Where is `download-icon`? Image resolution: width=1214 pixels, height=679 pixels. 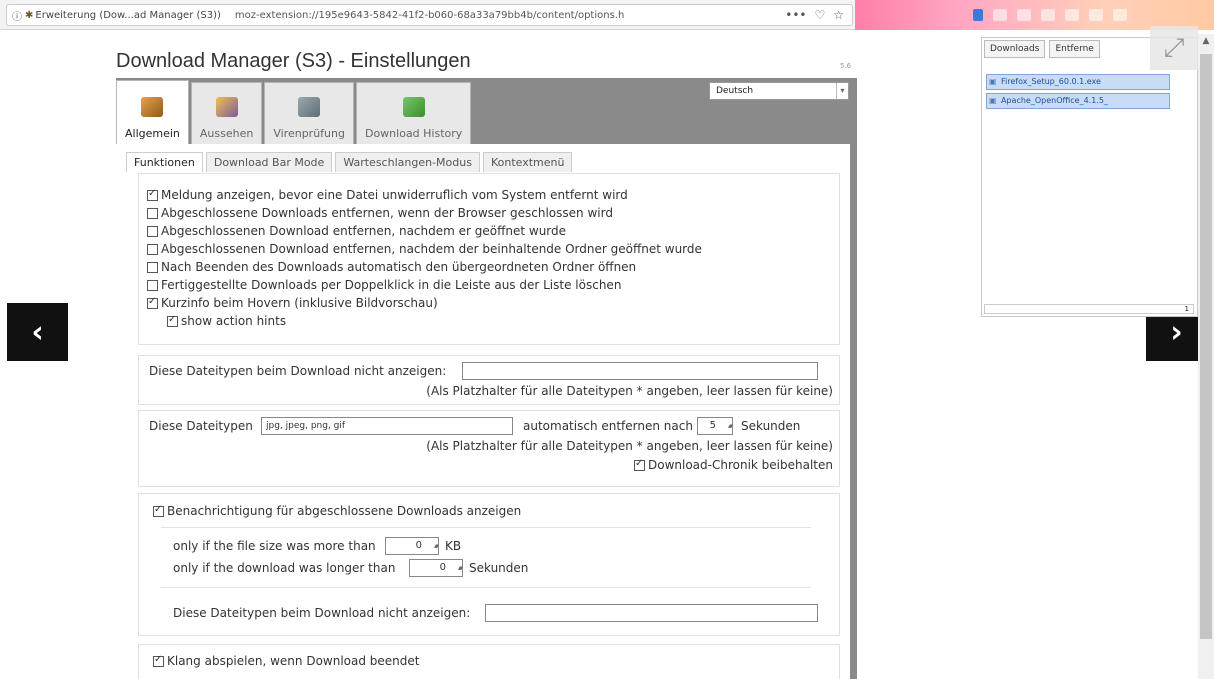
download-icon is located at coordinates (978, 15).